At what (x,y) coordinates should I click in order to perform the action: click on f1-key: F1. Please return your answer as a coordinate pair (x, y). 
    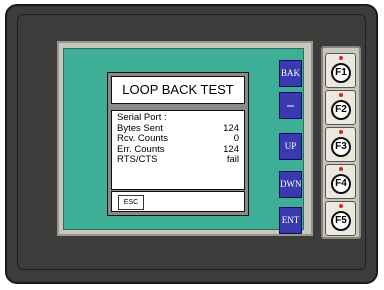
    Looking at the image, I should click on (340, 70).